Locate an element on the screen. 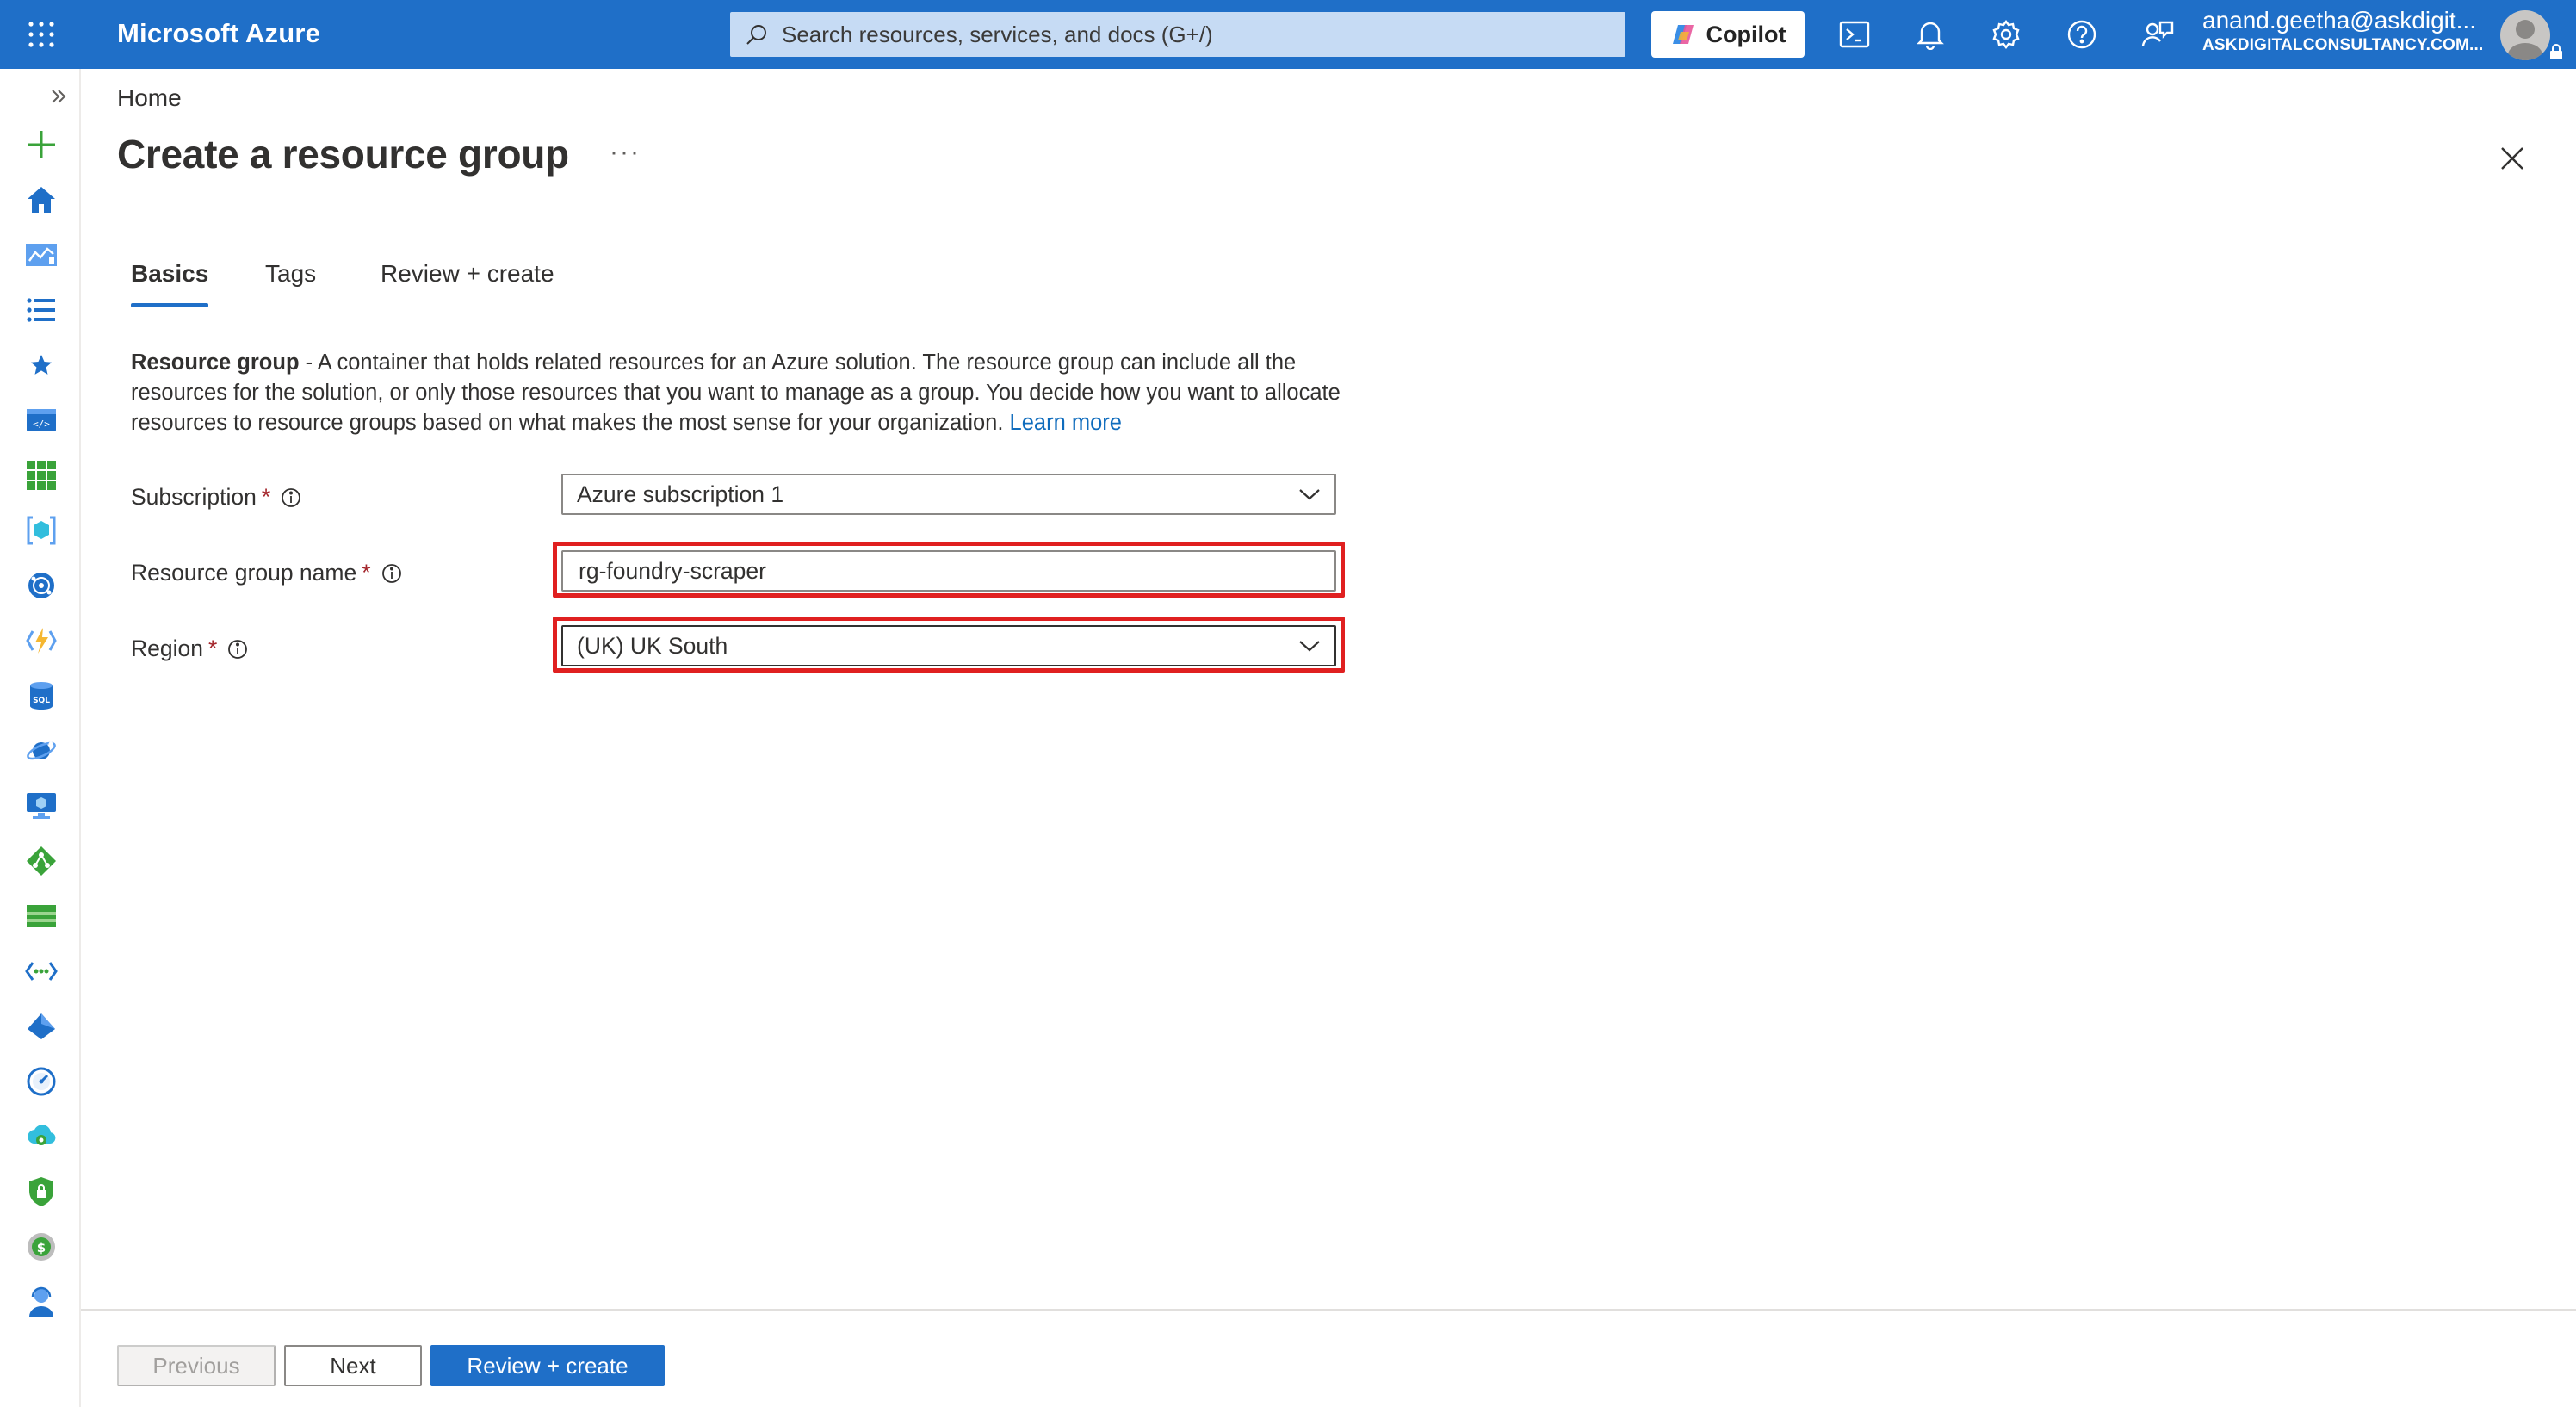 The height and width of the screenshot is (1407, 2576). subscription-label-row: Subscription * is located at coordinates (216, 498).